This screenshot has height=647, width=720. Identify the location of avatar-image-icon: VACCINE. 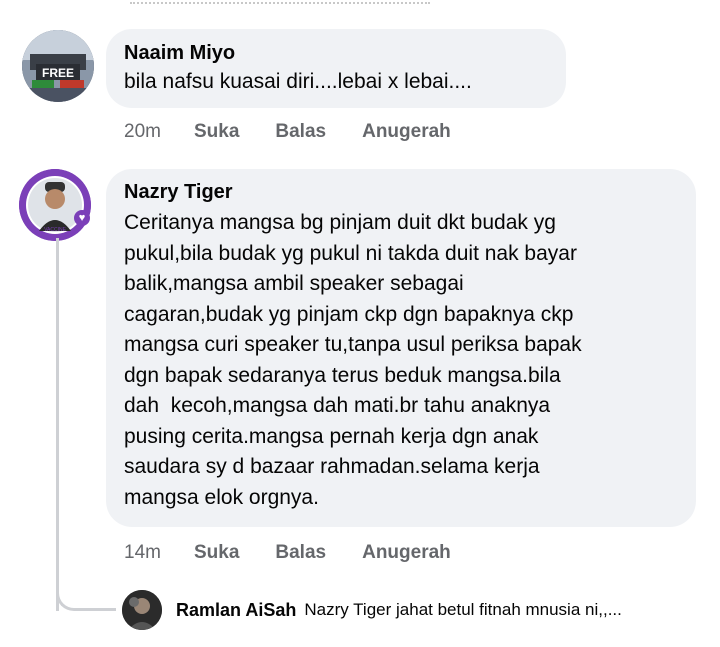
(55, 205).